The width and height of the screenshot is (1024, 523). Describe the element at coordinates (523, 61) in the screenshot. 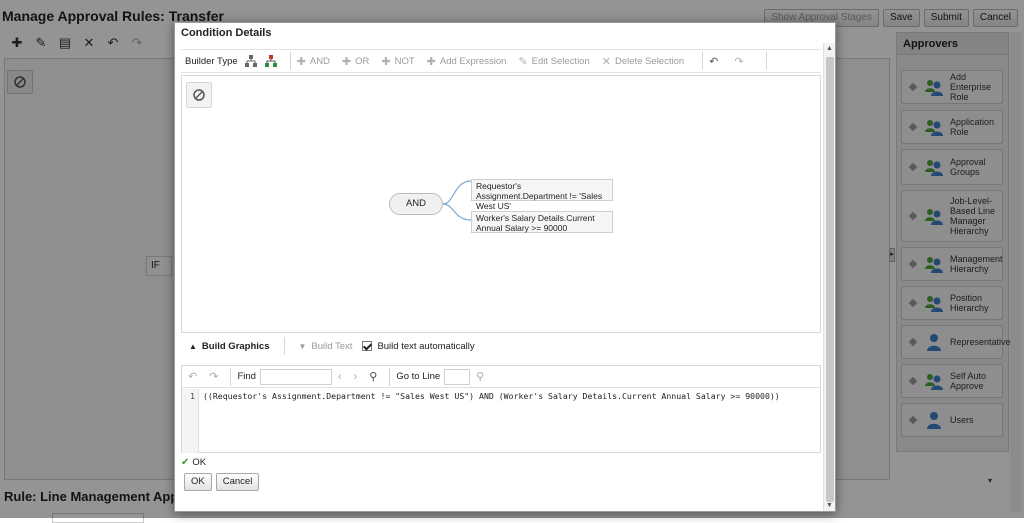

I see `pencil-icon: ✎` at that location.